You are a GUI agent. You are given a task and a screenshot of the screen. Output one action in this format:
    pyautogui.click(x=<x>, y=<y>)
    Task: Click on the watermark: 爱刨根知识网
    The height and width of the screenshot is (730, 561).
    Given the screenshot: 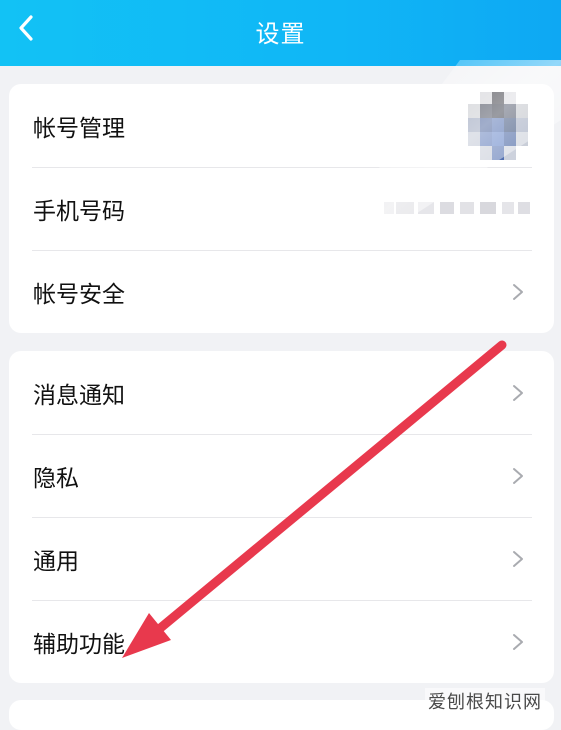 What is the action you would take?
    pyautogui.click(x=485, y=701)
    